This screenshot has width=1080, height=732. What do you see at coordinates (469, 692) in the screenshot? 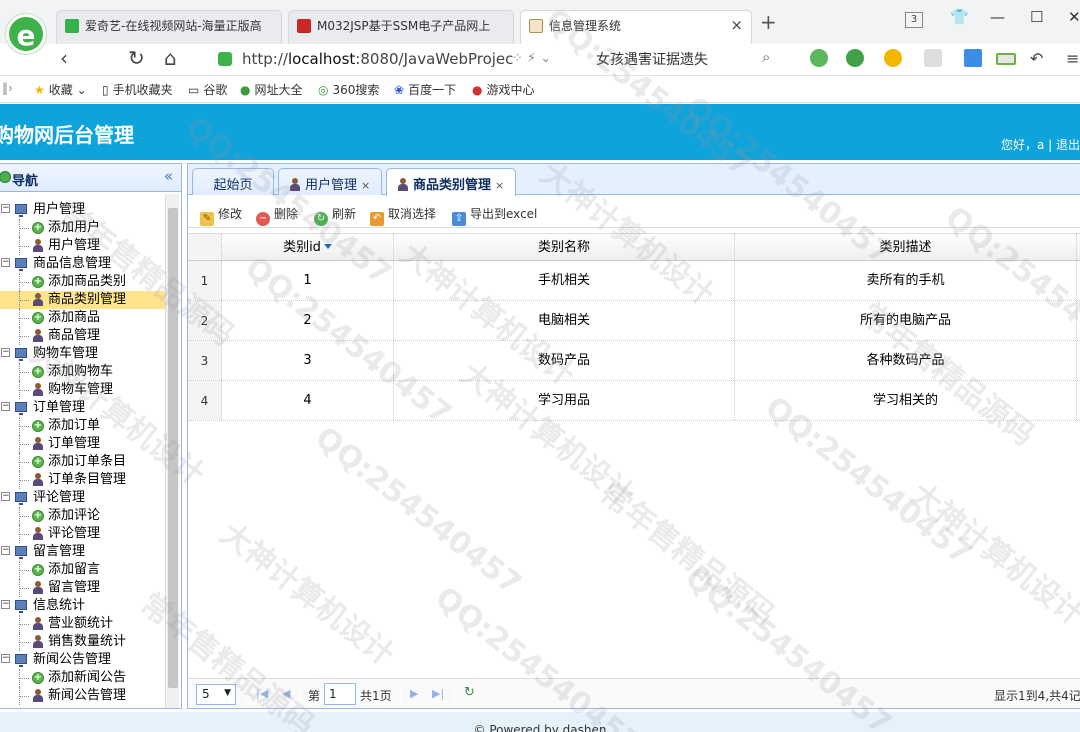
I see `reload-page-icon: ↻` at bounding box center [469, 692].